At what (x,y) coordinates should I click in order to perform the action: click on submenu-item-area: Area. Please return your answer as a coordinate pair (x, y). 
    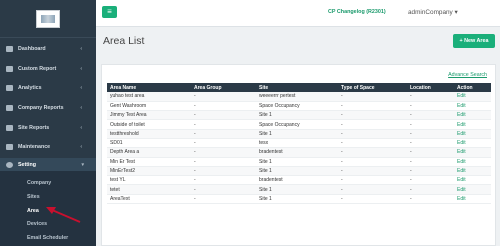
    Looking at the image, I should click on (48, 210).